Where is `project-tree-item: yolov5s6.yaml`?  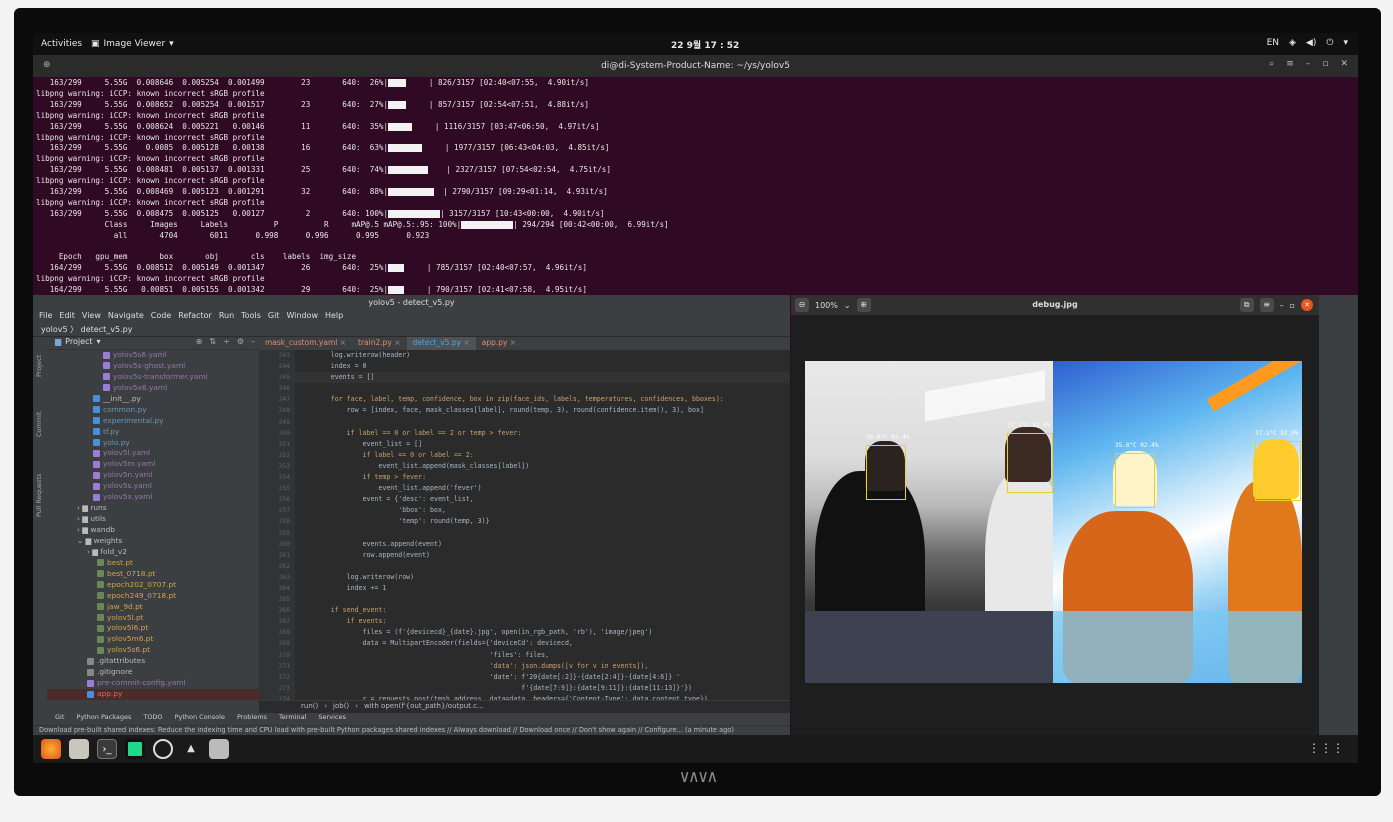
project-tree-item: yolov5s6.yaml is located at coordinates (153, 355).